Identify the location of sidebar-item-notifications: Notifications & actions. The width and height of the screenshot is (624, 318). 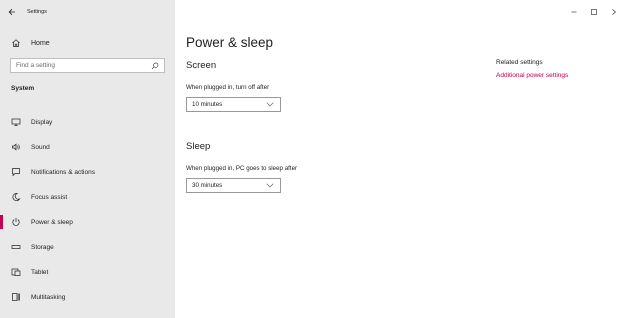
(87, 172).